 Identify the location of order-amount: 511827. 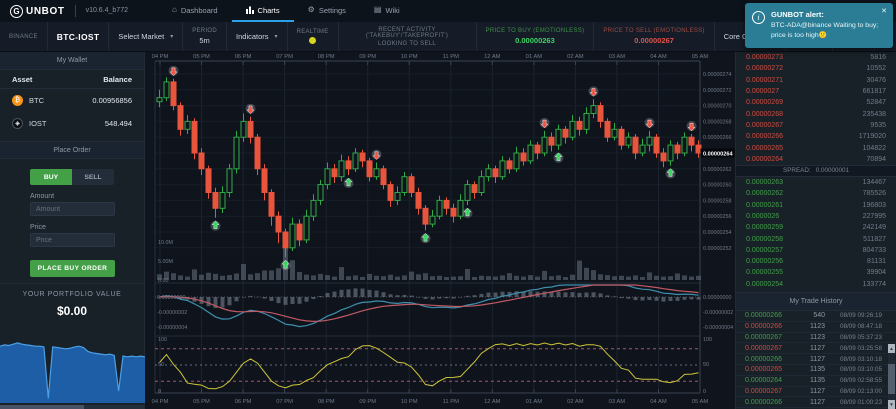
(874, 239).